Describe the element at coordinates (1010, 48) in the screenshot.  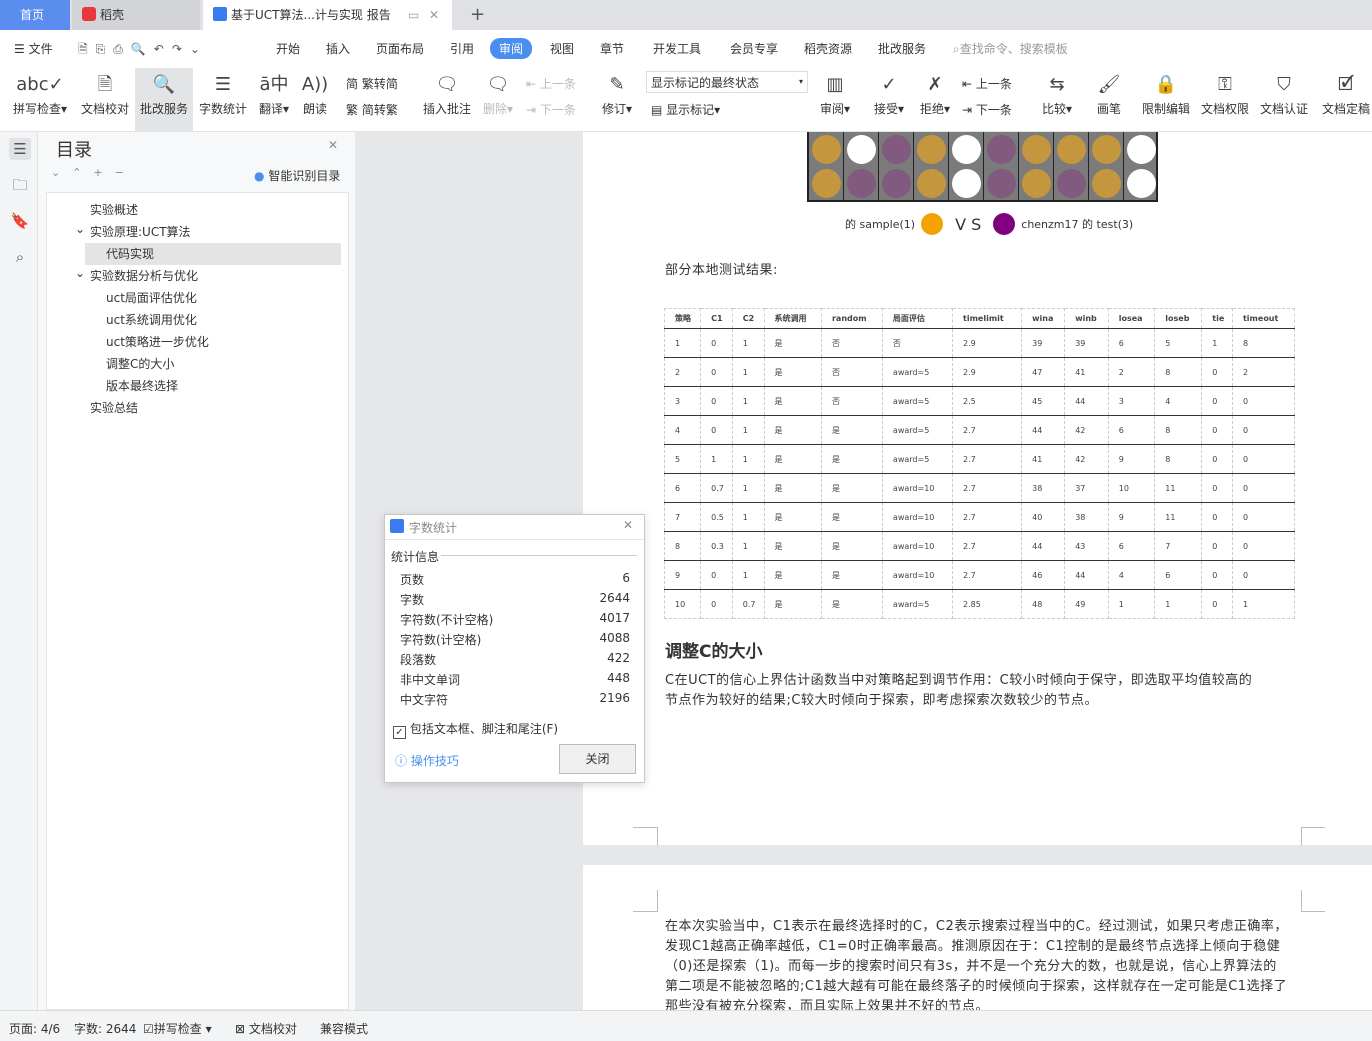
I see `command-search: ⌕查找命令、搜索模板` at that location.